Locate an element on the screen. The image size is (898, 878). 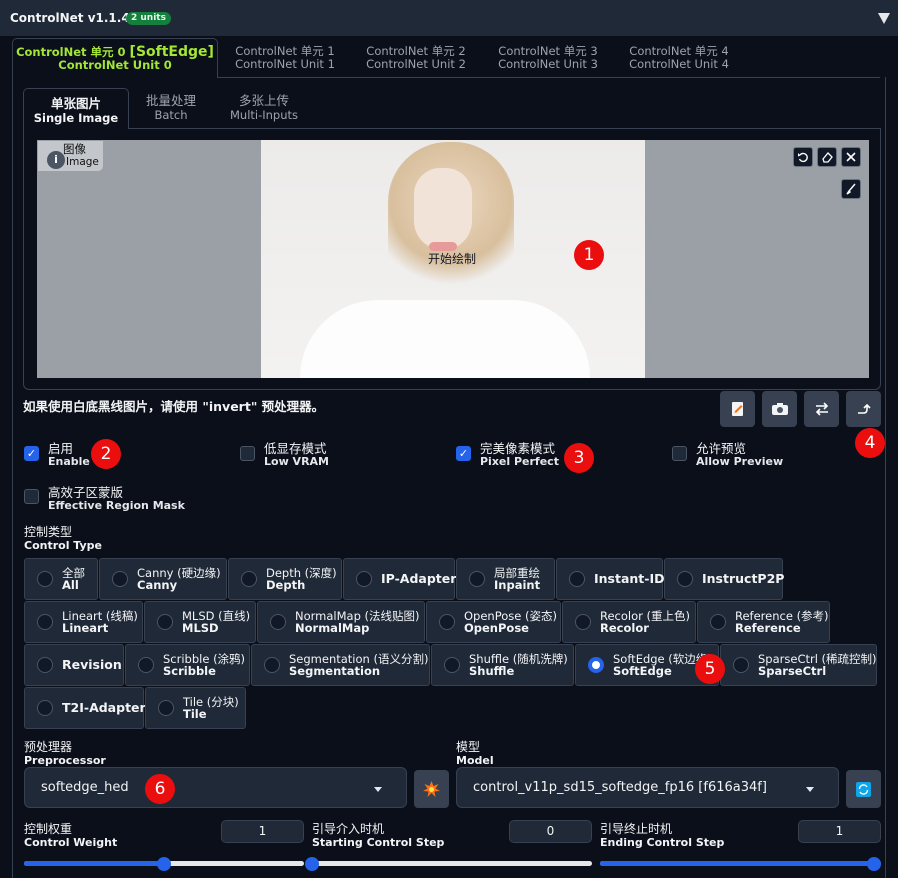
enable-label: 启用 Enable is located at coordinates (69, 454).